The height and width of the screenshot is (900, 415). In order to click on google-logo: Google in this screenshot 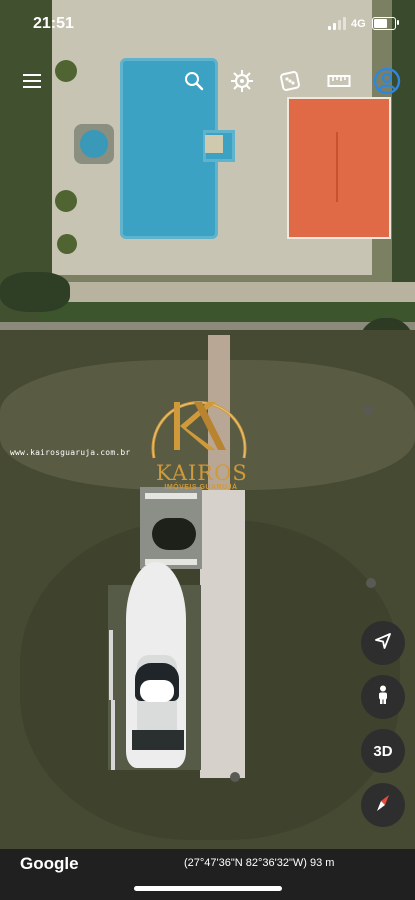, I will do `click(49, 863)`.